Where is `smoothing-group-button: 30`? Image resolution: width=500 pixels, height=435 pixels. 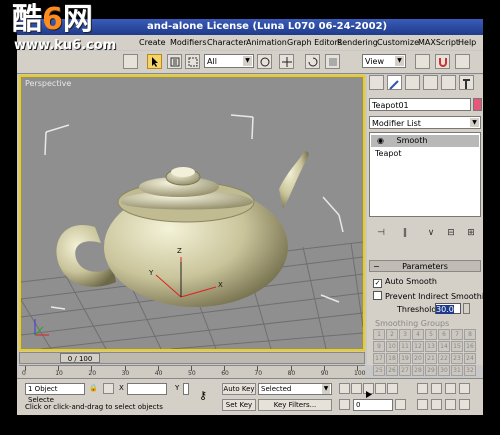 smoothing-group-button: 30 is located at coordinates (444, 370).